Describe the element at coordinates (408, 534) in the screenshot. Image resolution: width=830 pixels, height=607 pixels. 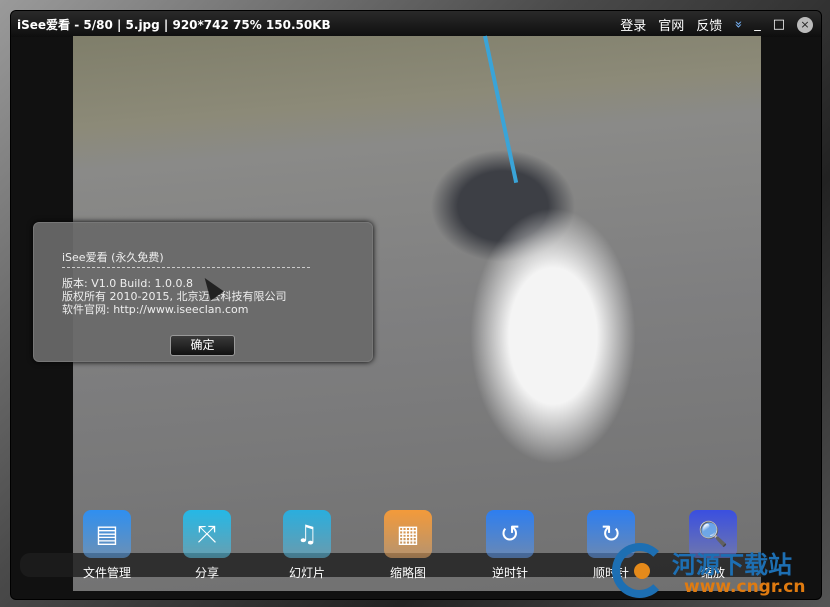
I see `thumbnails-icon: ▦` at that location.